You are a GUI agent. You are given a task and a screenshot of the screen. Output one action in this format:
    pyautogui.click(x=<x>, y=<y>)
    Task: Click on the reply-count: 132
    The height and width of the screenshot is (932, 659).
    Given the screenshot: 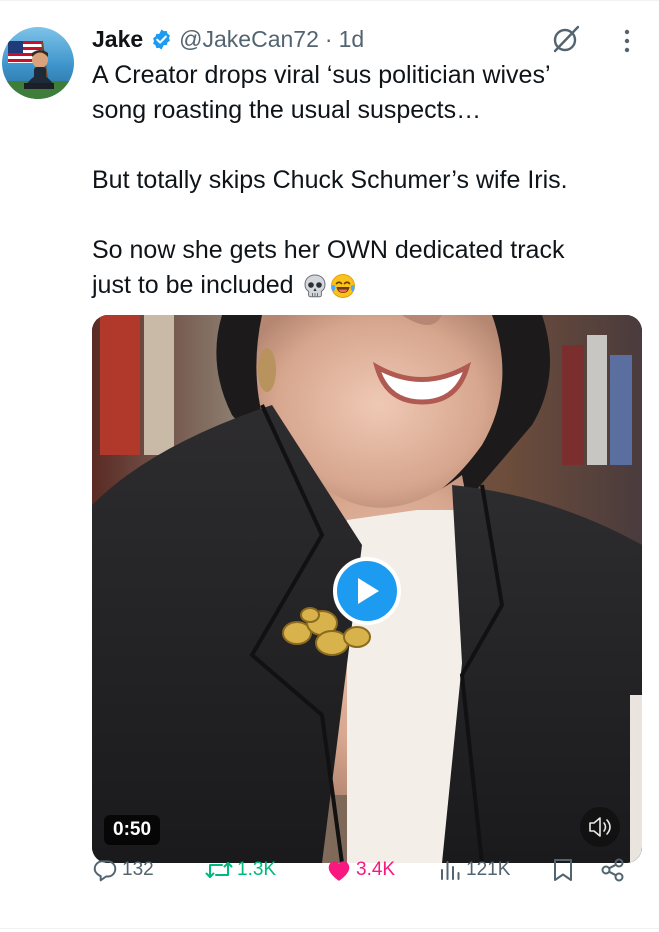 What is the action you would take?
    pyautogui.click(x=138, y=869)
    